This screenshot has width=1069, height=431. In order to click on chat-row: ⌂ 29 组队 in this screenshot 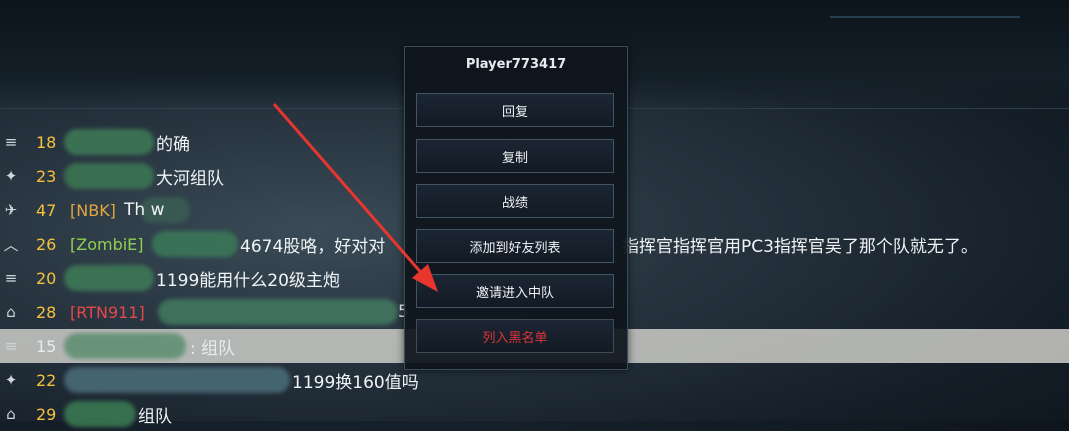, I will do `click(534, 414)`.